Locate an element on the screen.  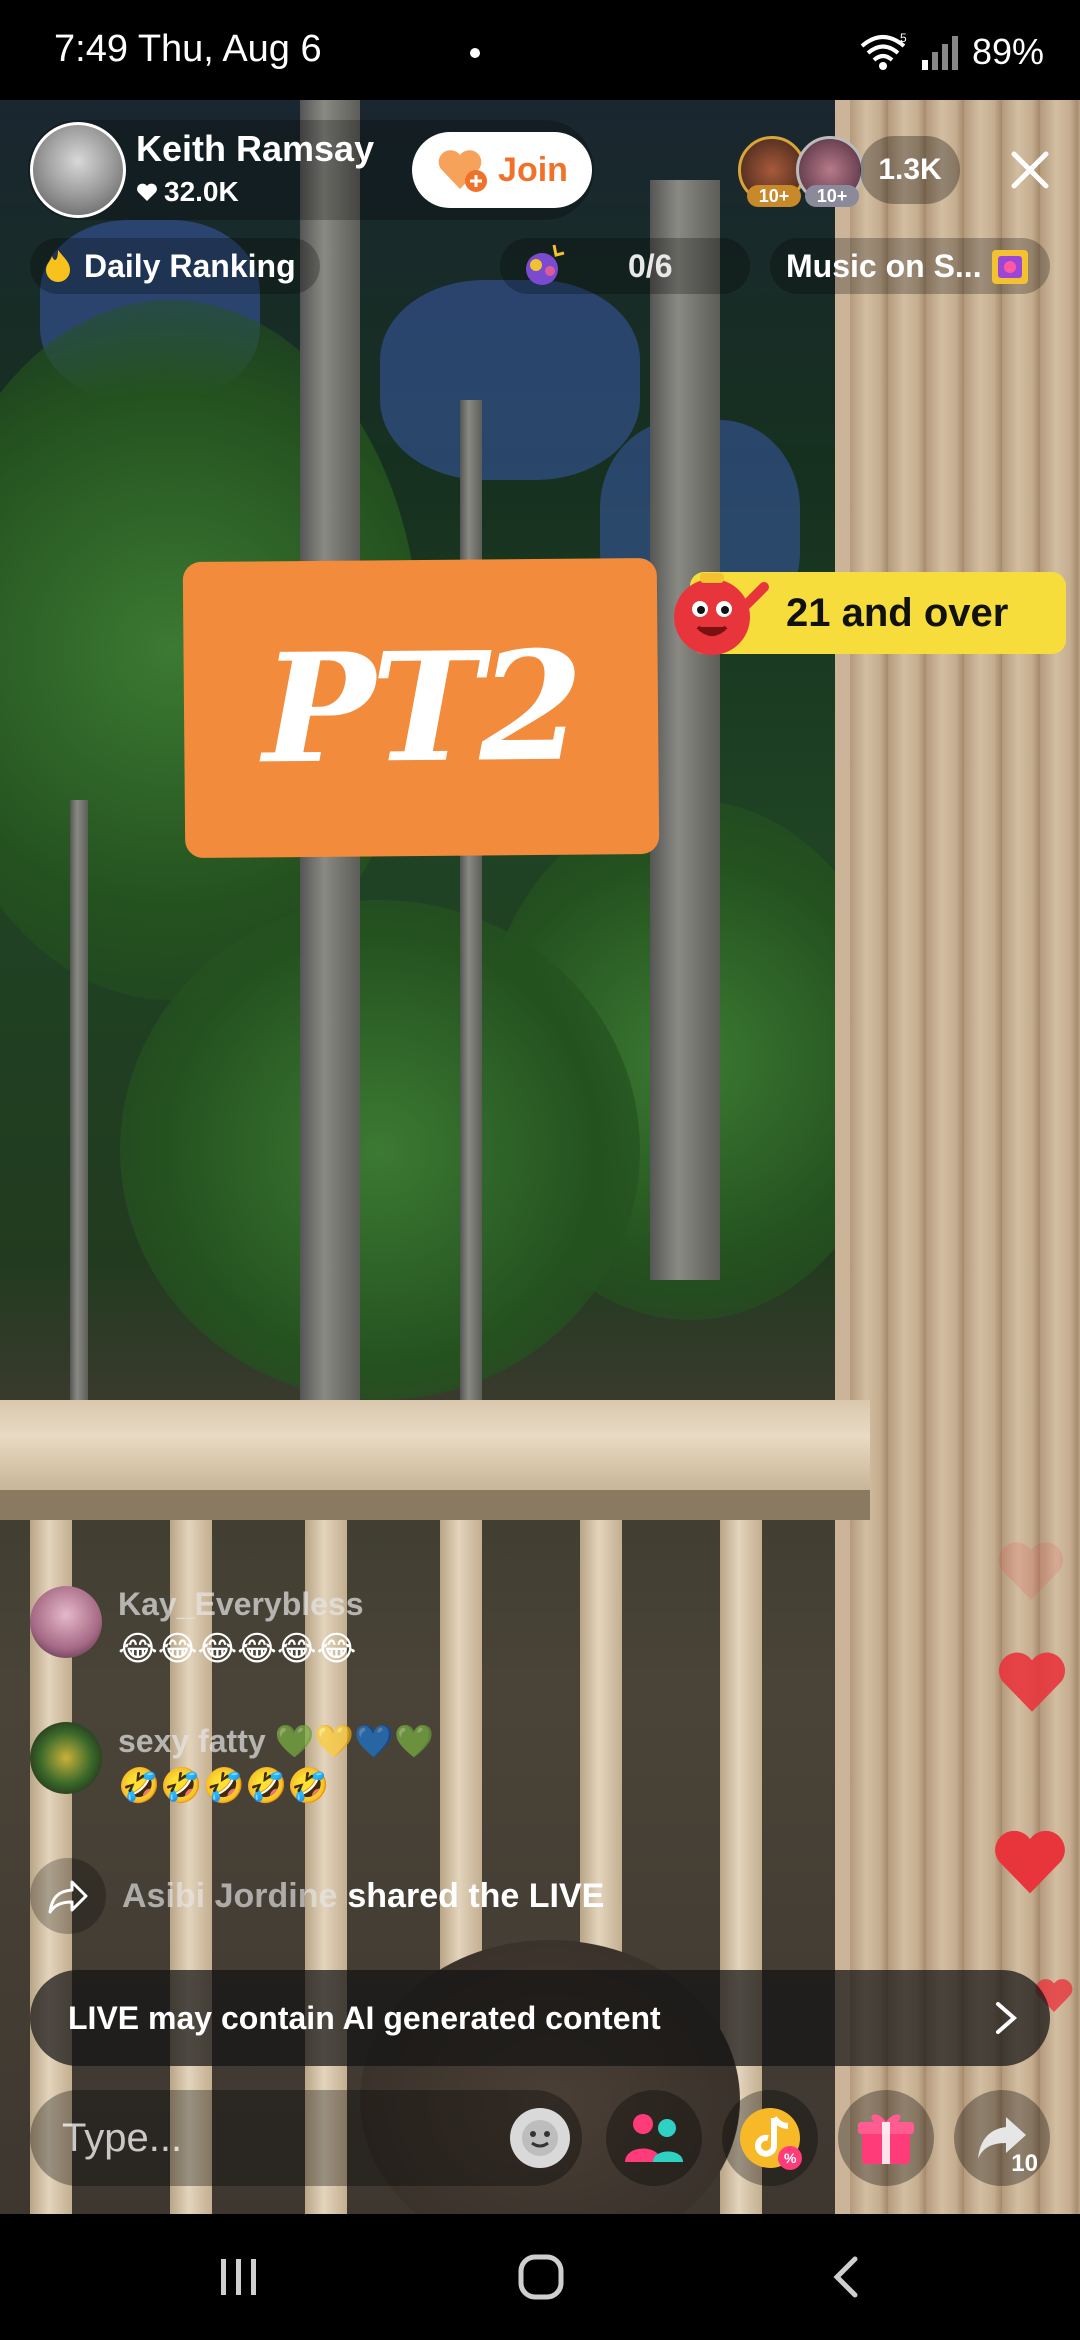
host-likes: 32.0K is located at coordinates (187, 192).